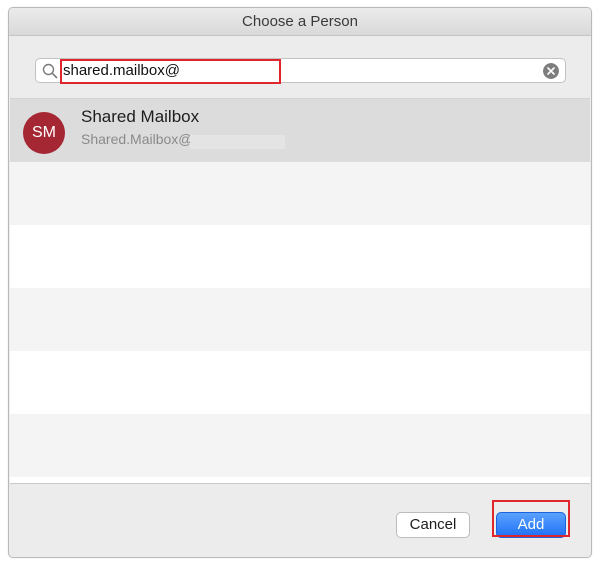  What do you see at coordinates (300, 70) in the screenshot?
I see `search-input: shared.mailbox@` at bounding box center [300, 70].